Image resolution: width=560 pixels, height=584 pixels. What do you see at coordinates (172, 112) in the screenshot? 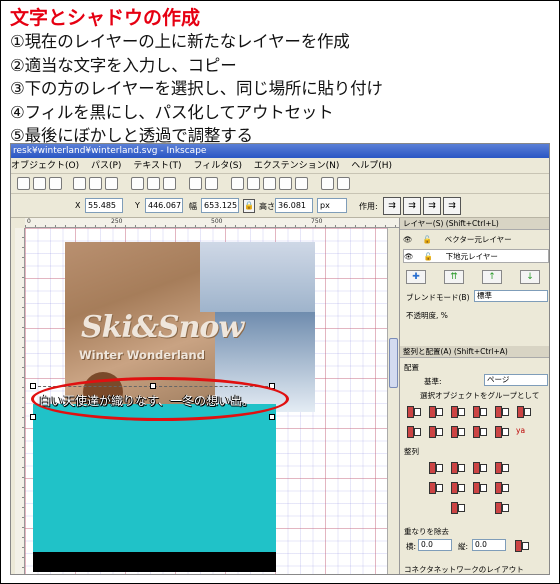
I see `instruction-step-4: ④フィルを黒にし、パス化してアウトセット` at bounding box center [172, 112].